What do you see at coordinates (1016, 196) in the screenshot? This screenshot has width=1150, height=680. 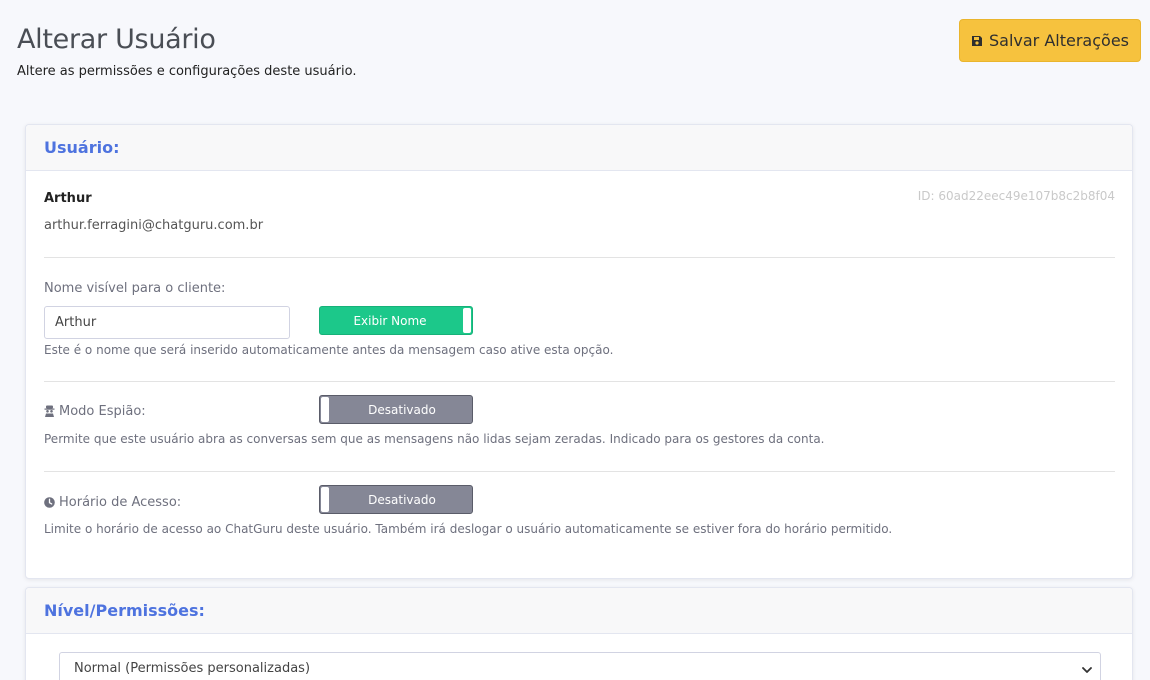 I see `user-id: ID: 60ad22eec49e107b8c2b8f04` at bounding box center [1016, 196].